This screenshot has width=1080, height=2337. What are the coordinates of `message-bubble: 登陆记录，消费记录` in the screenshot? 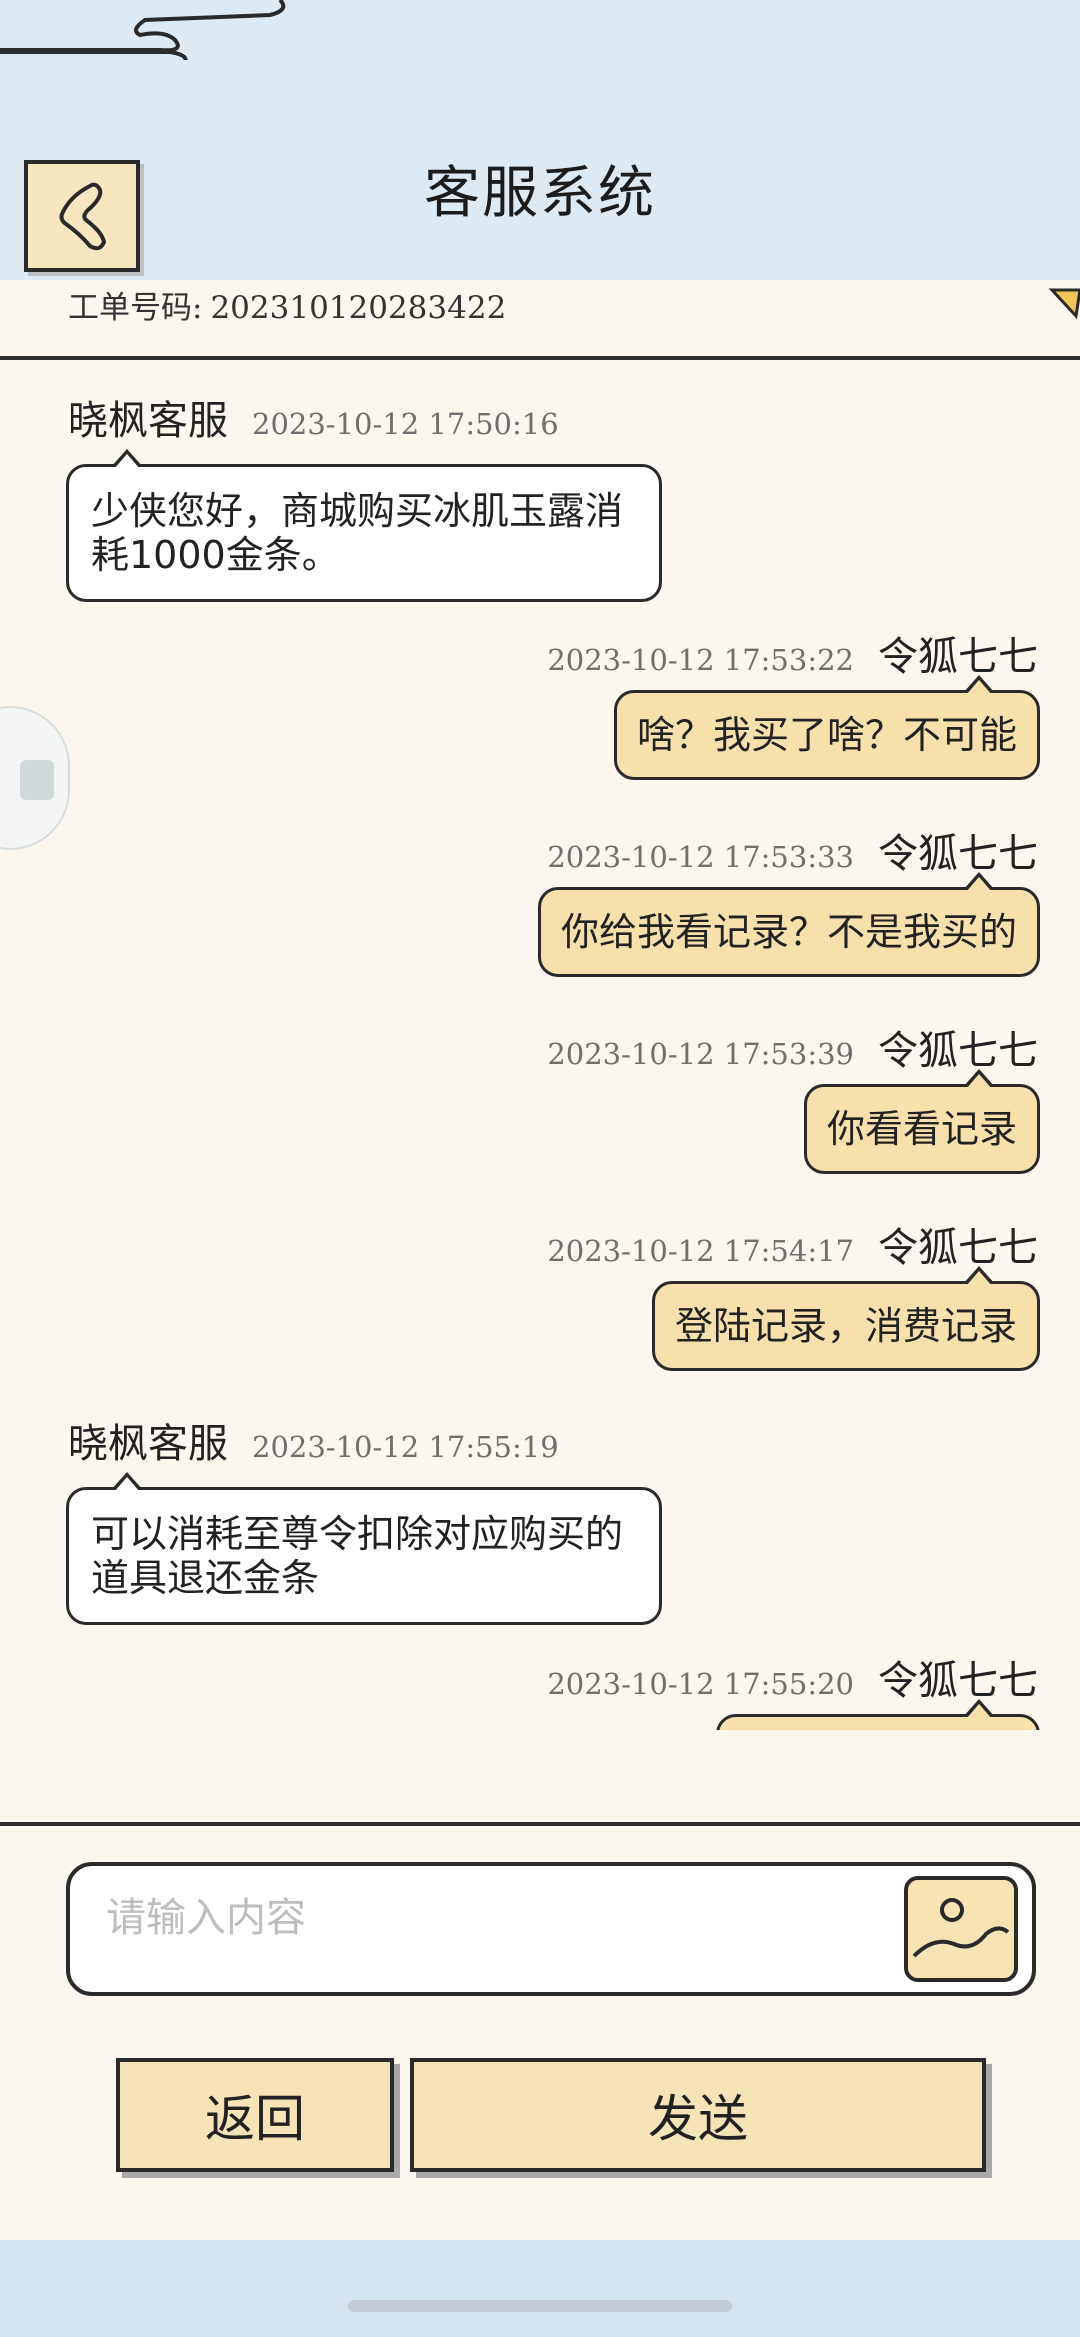 It's located at (845, 1318).